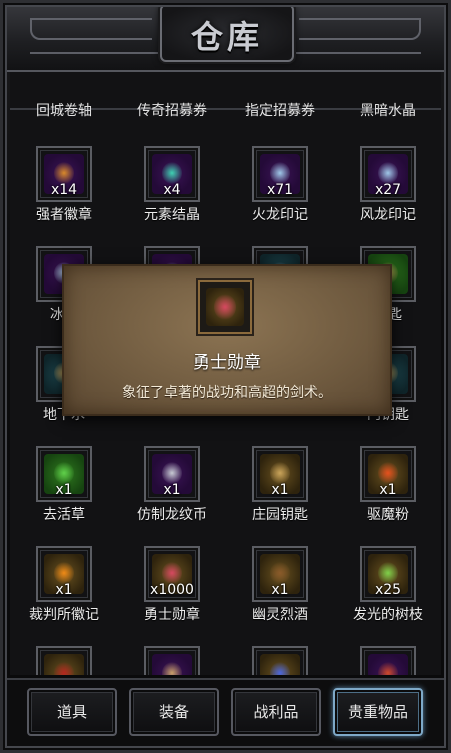 Image resolution: width=451 pixels, height=753 pixels. I want to click on header-ornament-left, so click(91, 29).